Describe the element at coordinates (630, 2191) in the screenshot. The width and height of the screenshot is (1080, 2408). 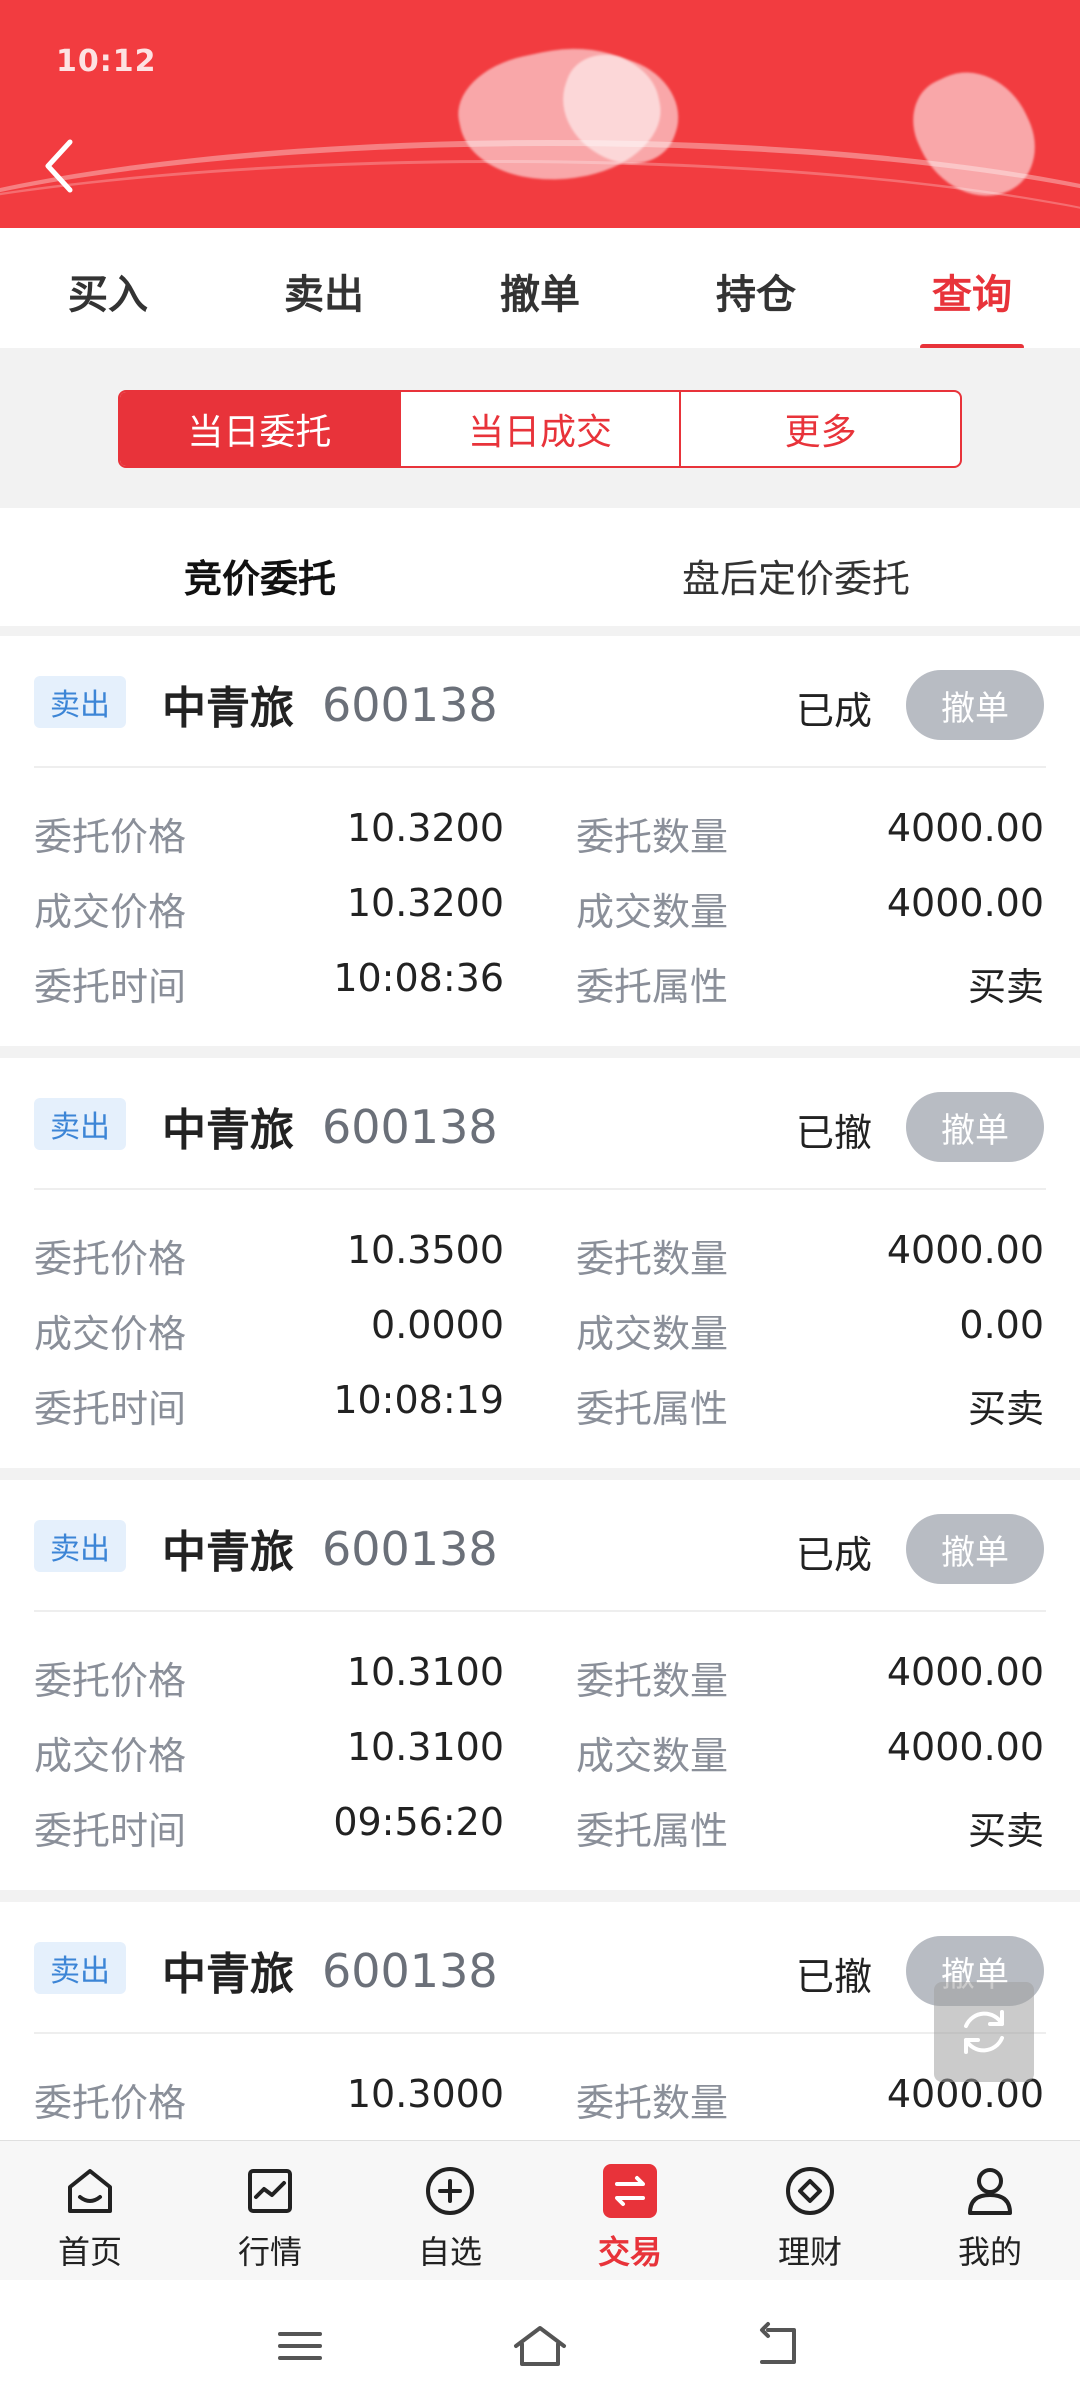
I see `exchange-icon` at that location.